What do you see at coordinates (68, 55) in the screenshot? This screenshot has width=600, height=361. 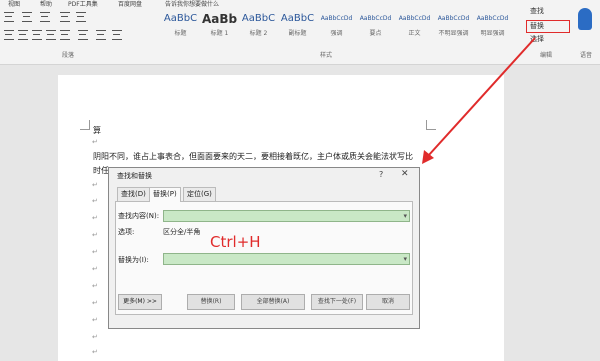 I see `paragraph-group-label: 段落` at bounding box center [68, 55].